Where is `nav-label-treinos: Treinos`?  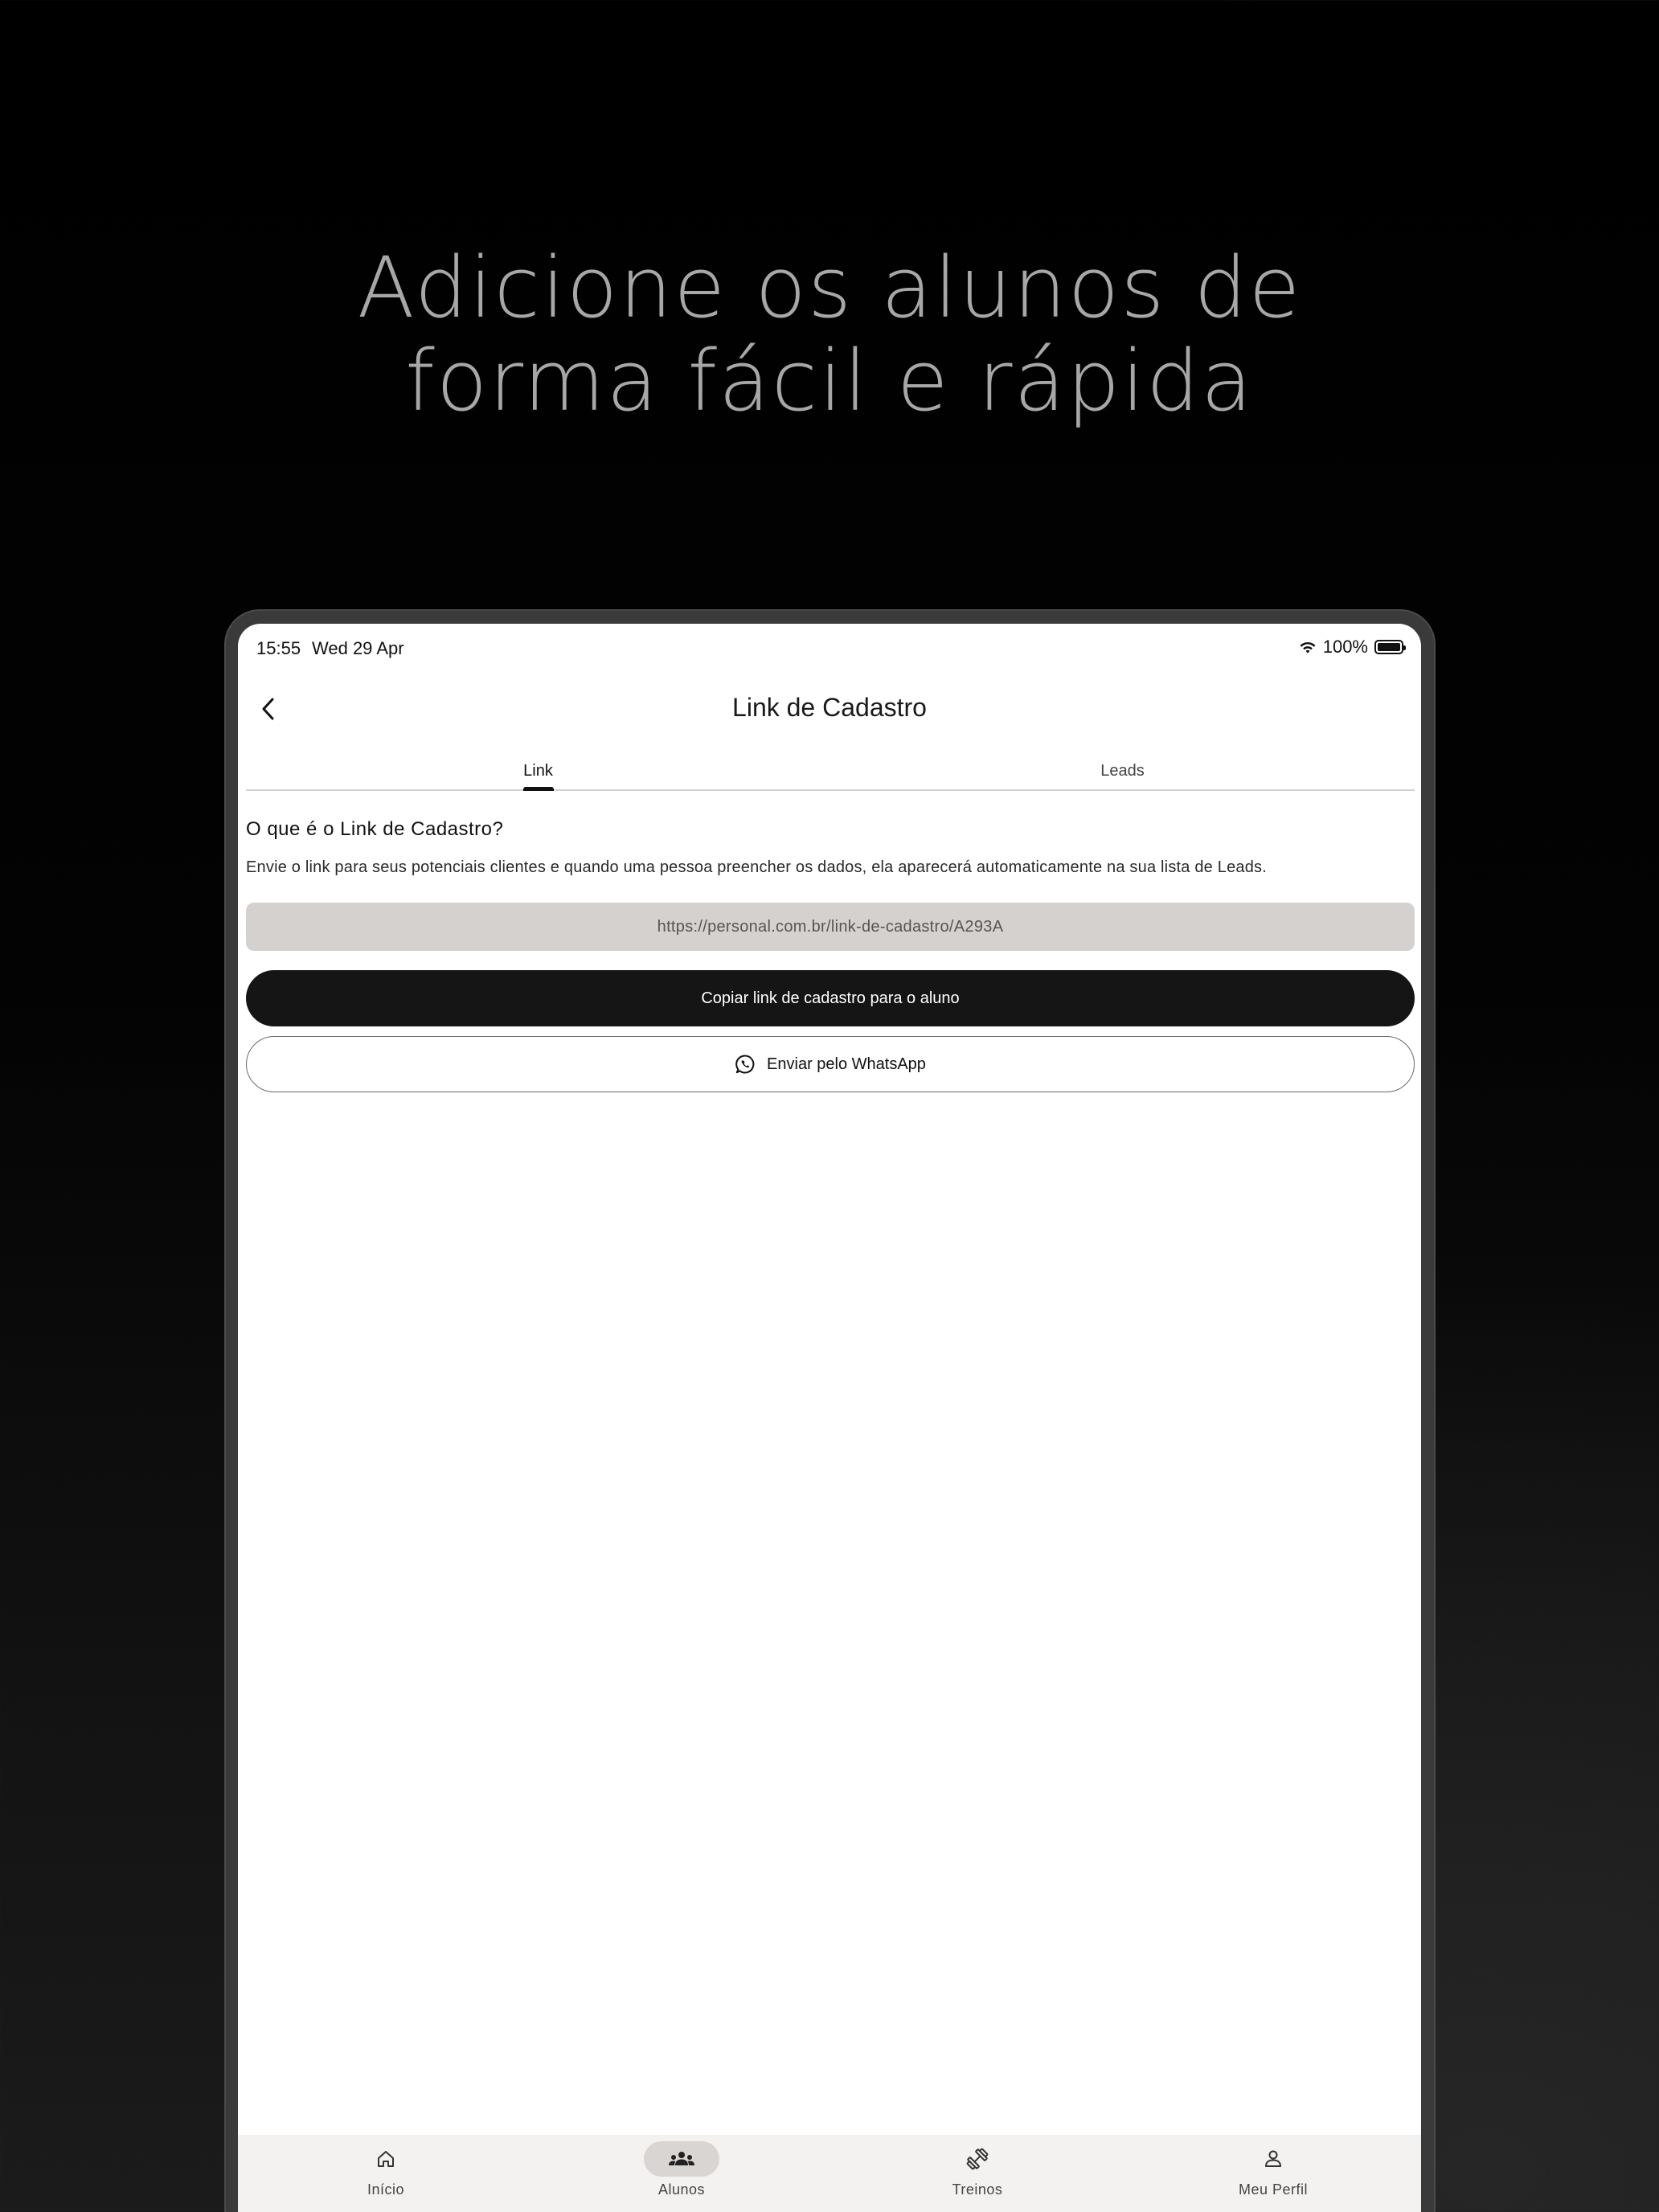
nav-label-treinos: Treinos is located at coordinates (977, 2189).